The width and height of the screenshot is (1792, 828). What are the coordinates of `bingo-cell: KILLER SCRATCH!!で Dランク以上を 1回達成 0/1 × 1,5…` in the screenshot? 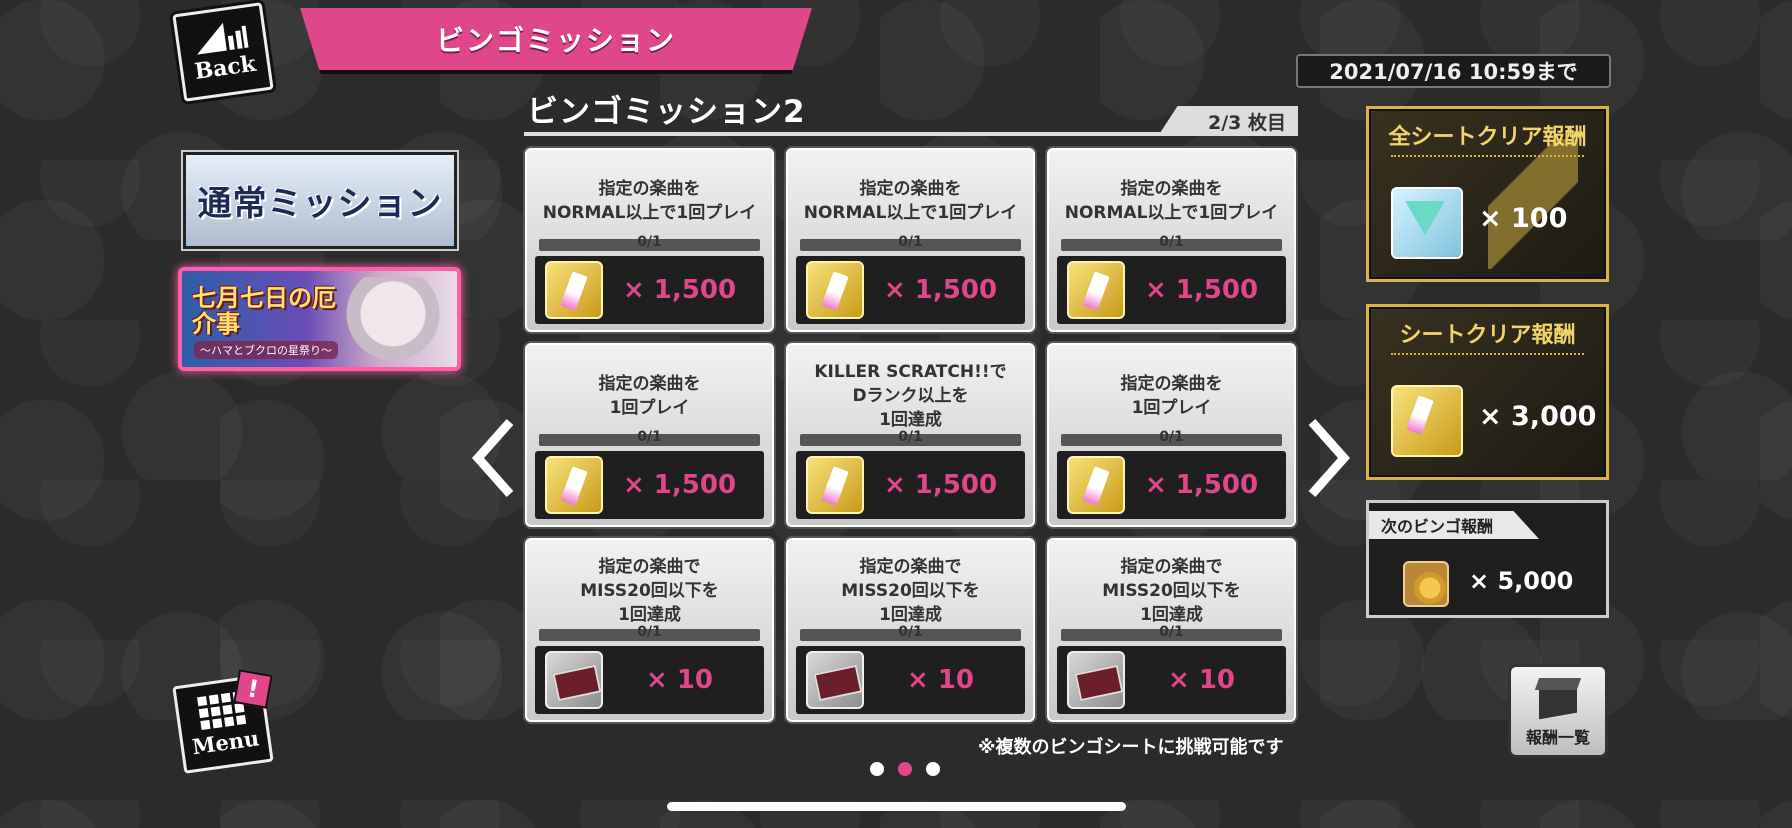 It's located at (910, 435).